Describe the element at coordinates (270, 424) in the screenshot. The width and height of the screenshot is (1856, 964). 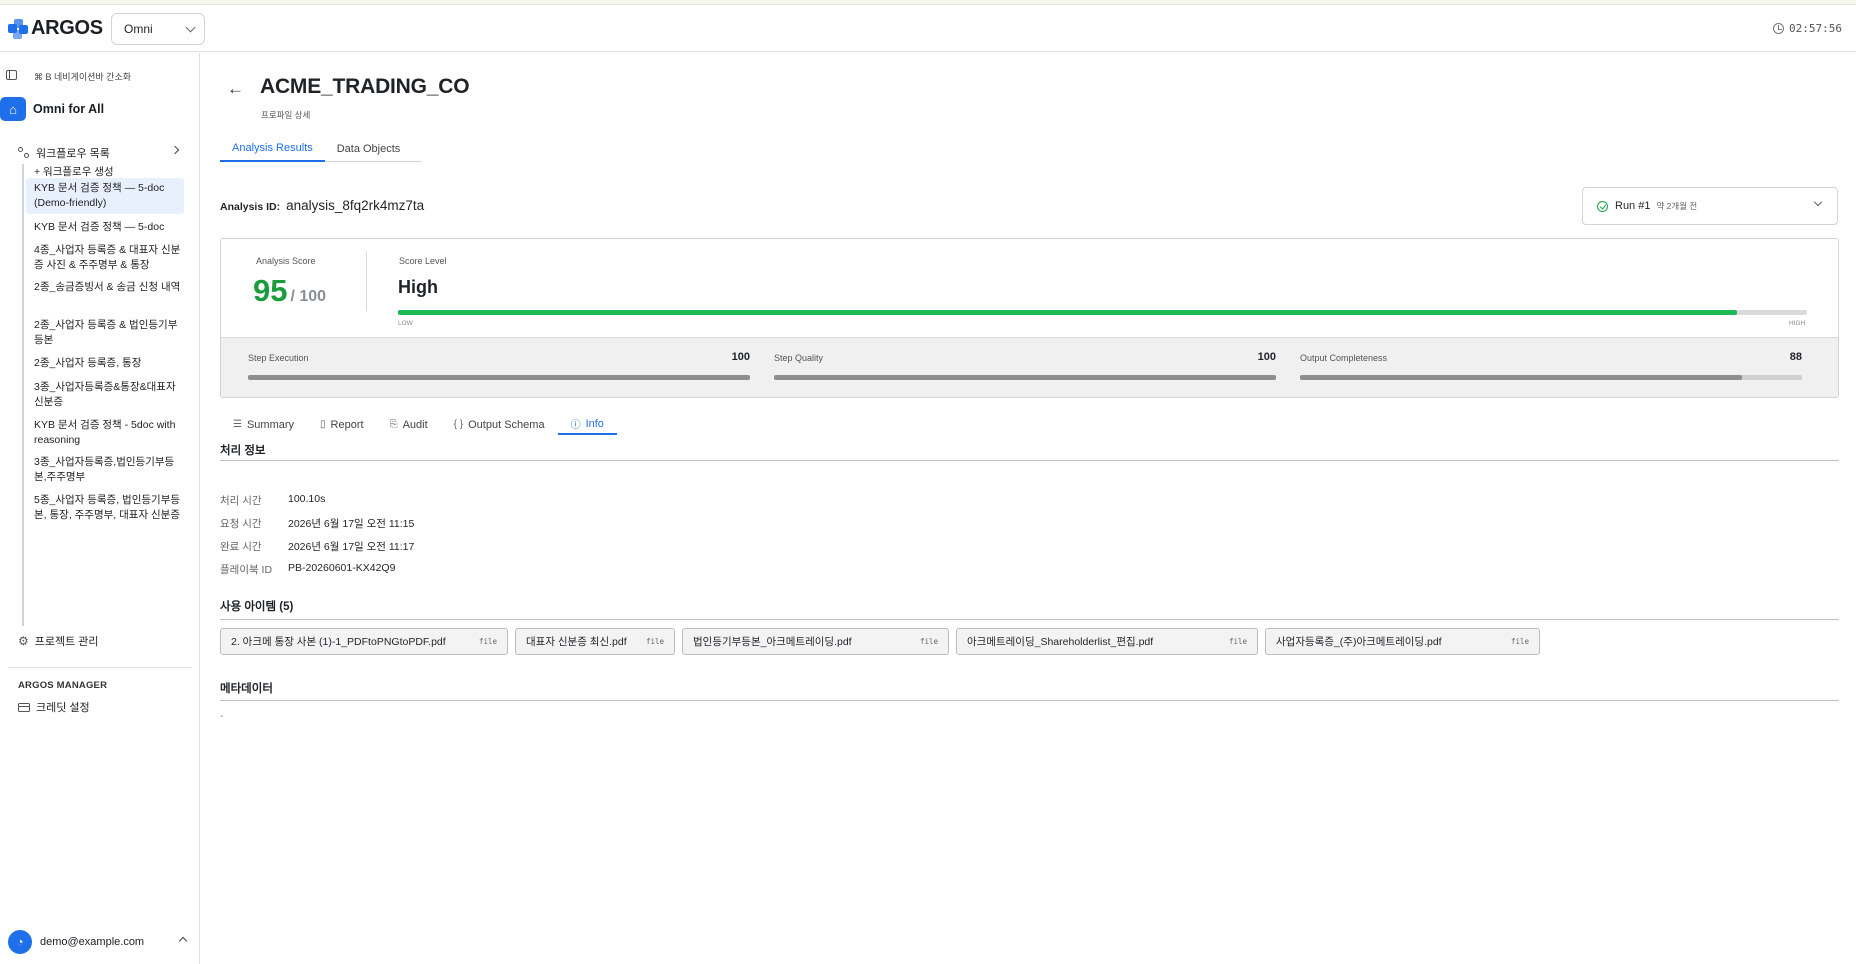
I see `subtab-label: Summary` at that location.